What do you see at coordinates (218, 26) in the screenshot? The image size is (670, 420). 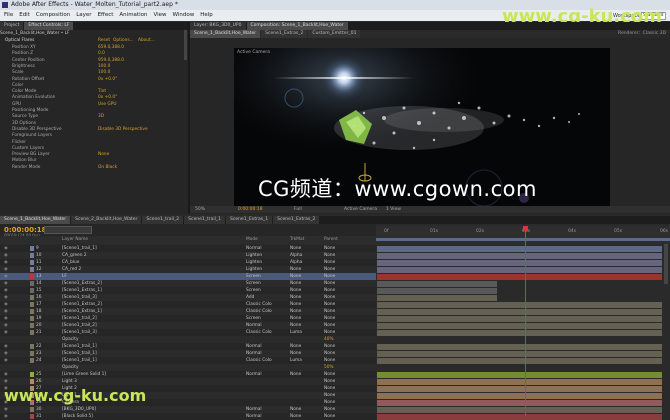 I see `tab-layer-viewer: Layer: BKG_3D0_UP0` at bounding box center [218, 26].